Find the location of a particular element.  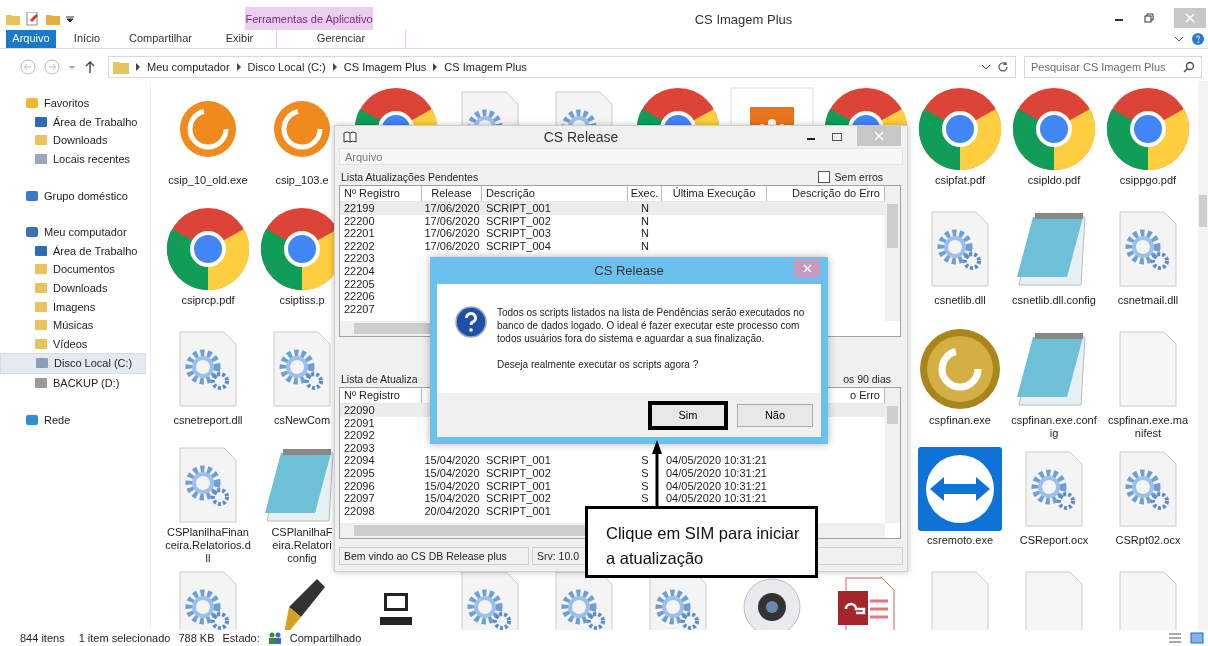

status-panel: Bem vindo ao CS DB Release plus is located at coordinates (434, 556).